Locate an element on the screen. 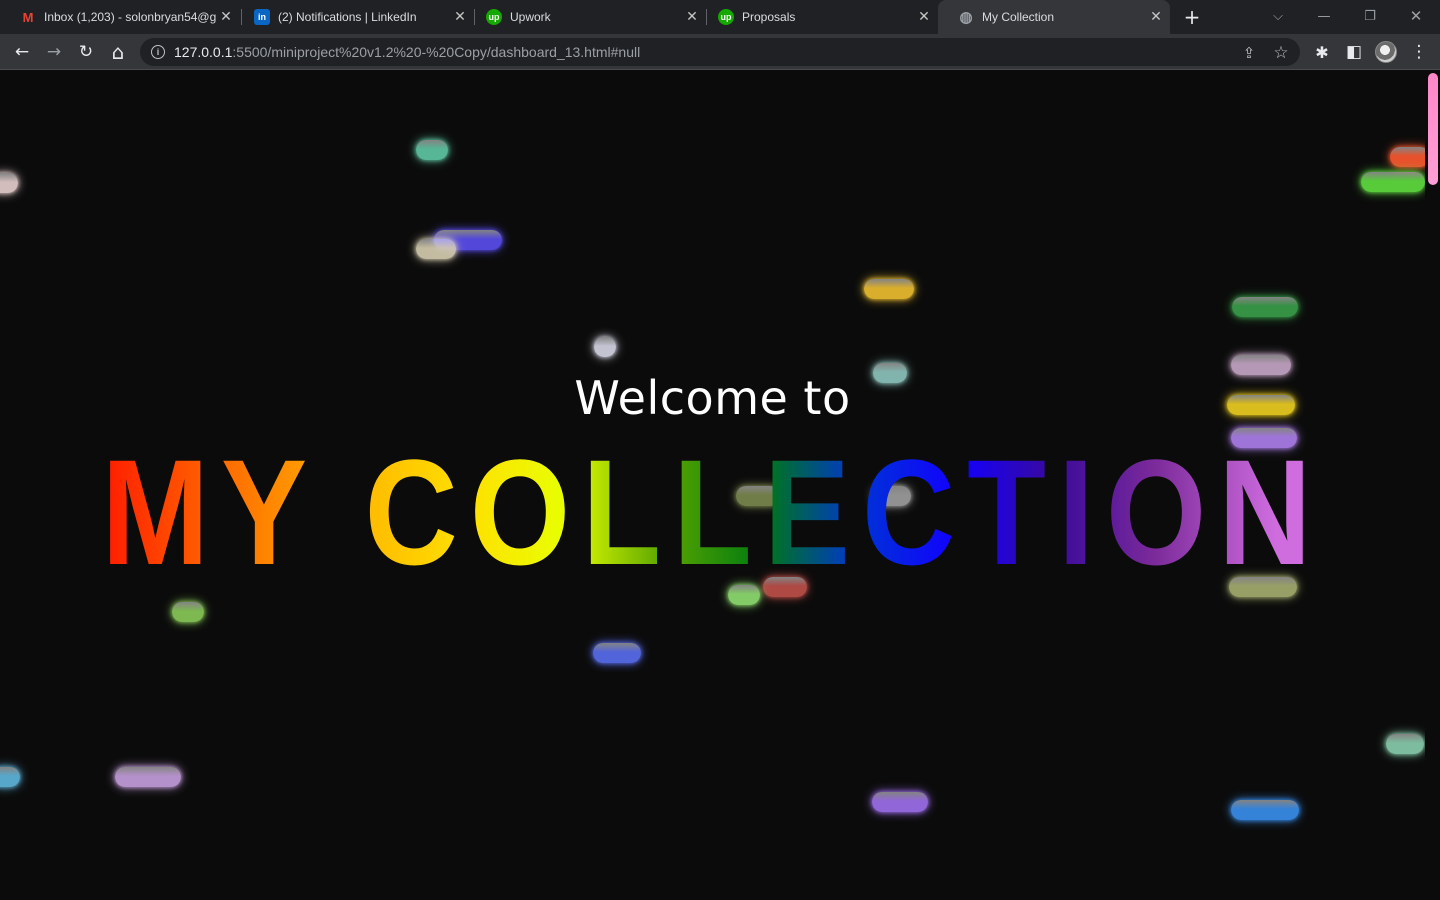  tab-search-icon: ⌵ is located at coordinates (1278, 16).